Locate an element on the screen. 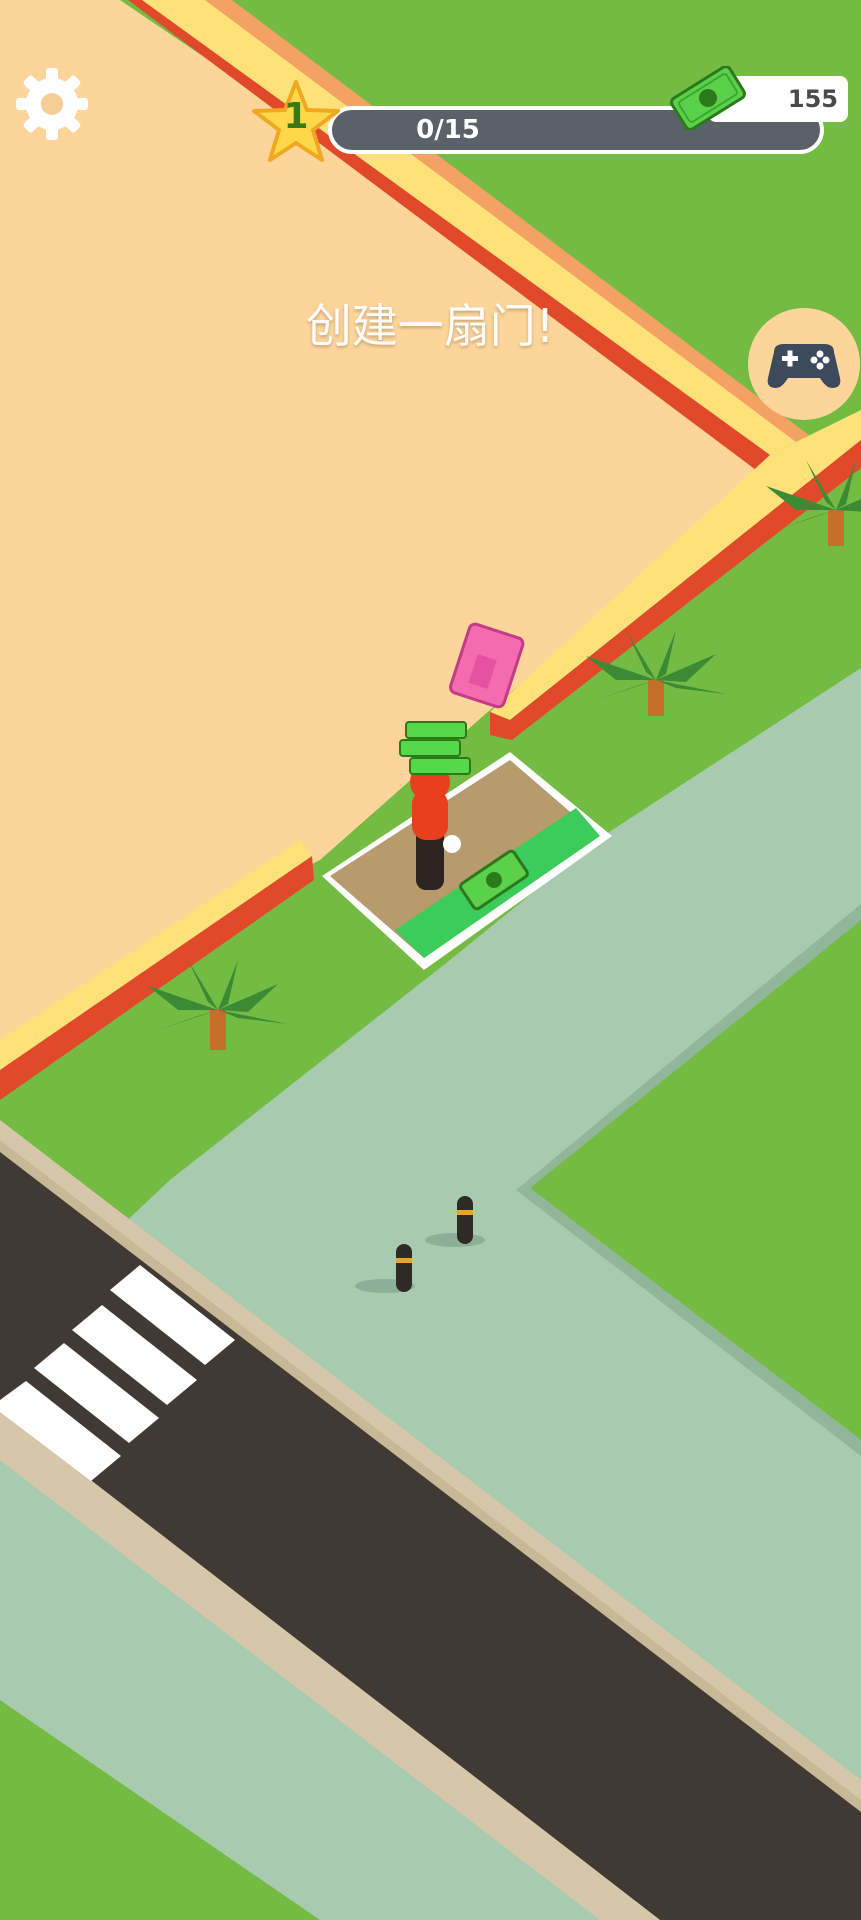  minigames-button is located at coordinates (804, 364).